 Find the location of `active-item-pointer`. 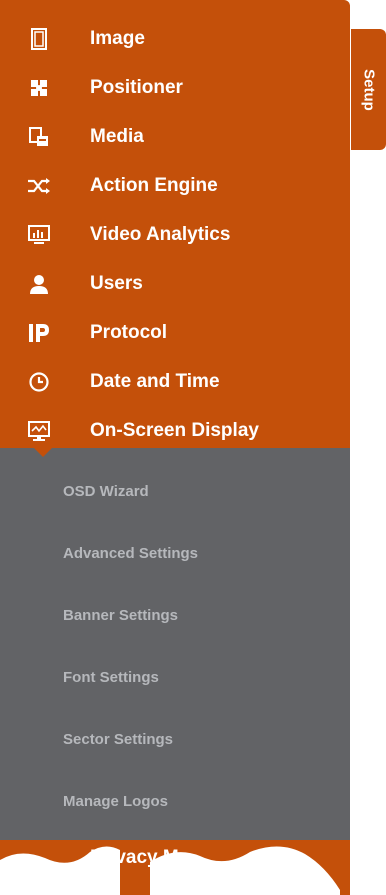

active-item-pointer is located at coordinates (43, 452).